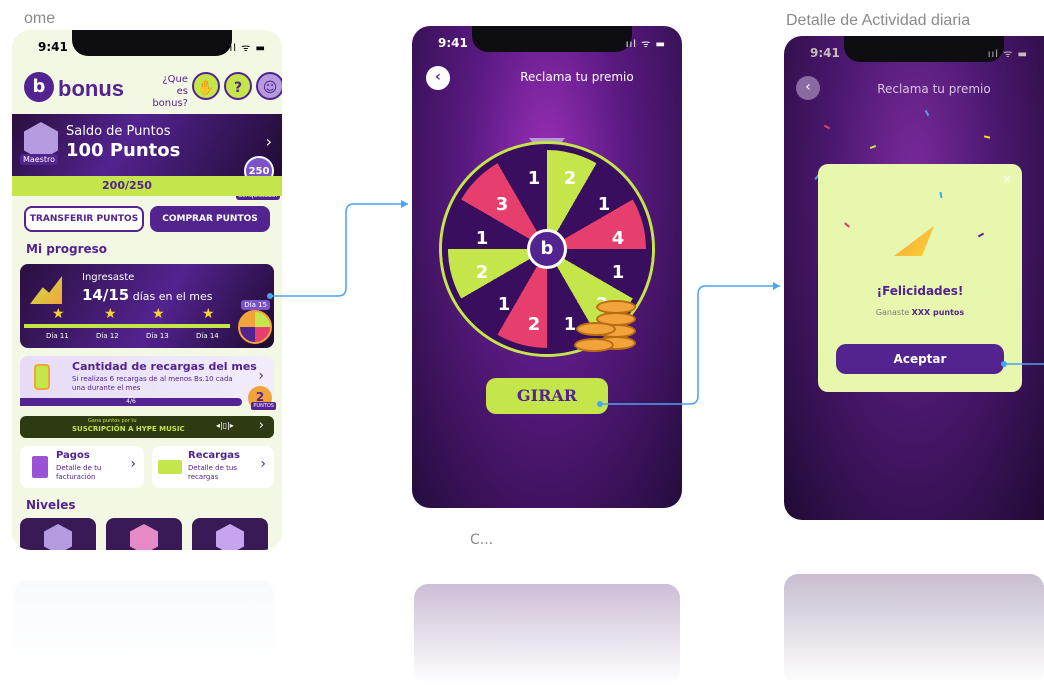 This screenshot has height=696, width=1044. I want to click on recharges-points-label: PUNTOS, so click(263, 406).